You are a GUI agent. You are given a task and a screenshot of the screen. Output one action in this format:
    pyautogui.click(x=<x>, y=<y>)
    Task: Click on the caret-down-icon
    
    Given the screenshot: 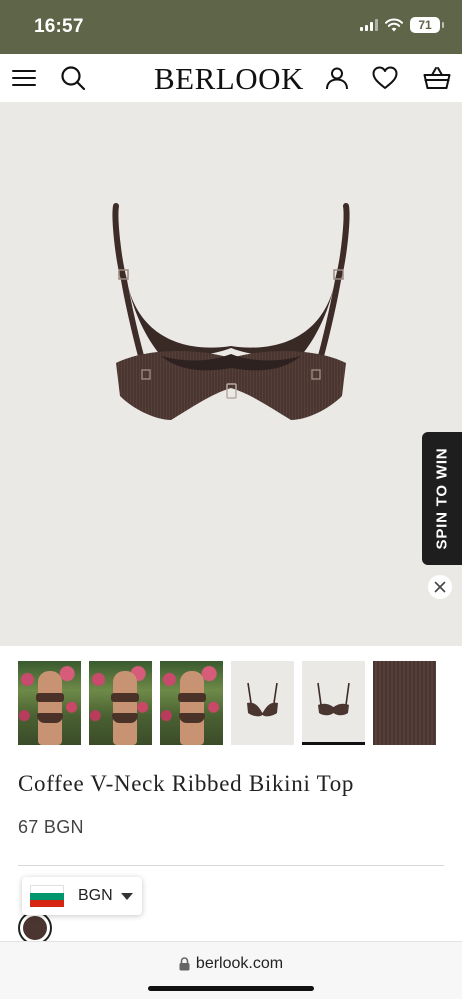 What is the action you would take?
    pyautogui.click(x=126, y=896)
    